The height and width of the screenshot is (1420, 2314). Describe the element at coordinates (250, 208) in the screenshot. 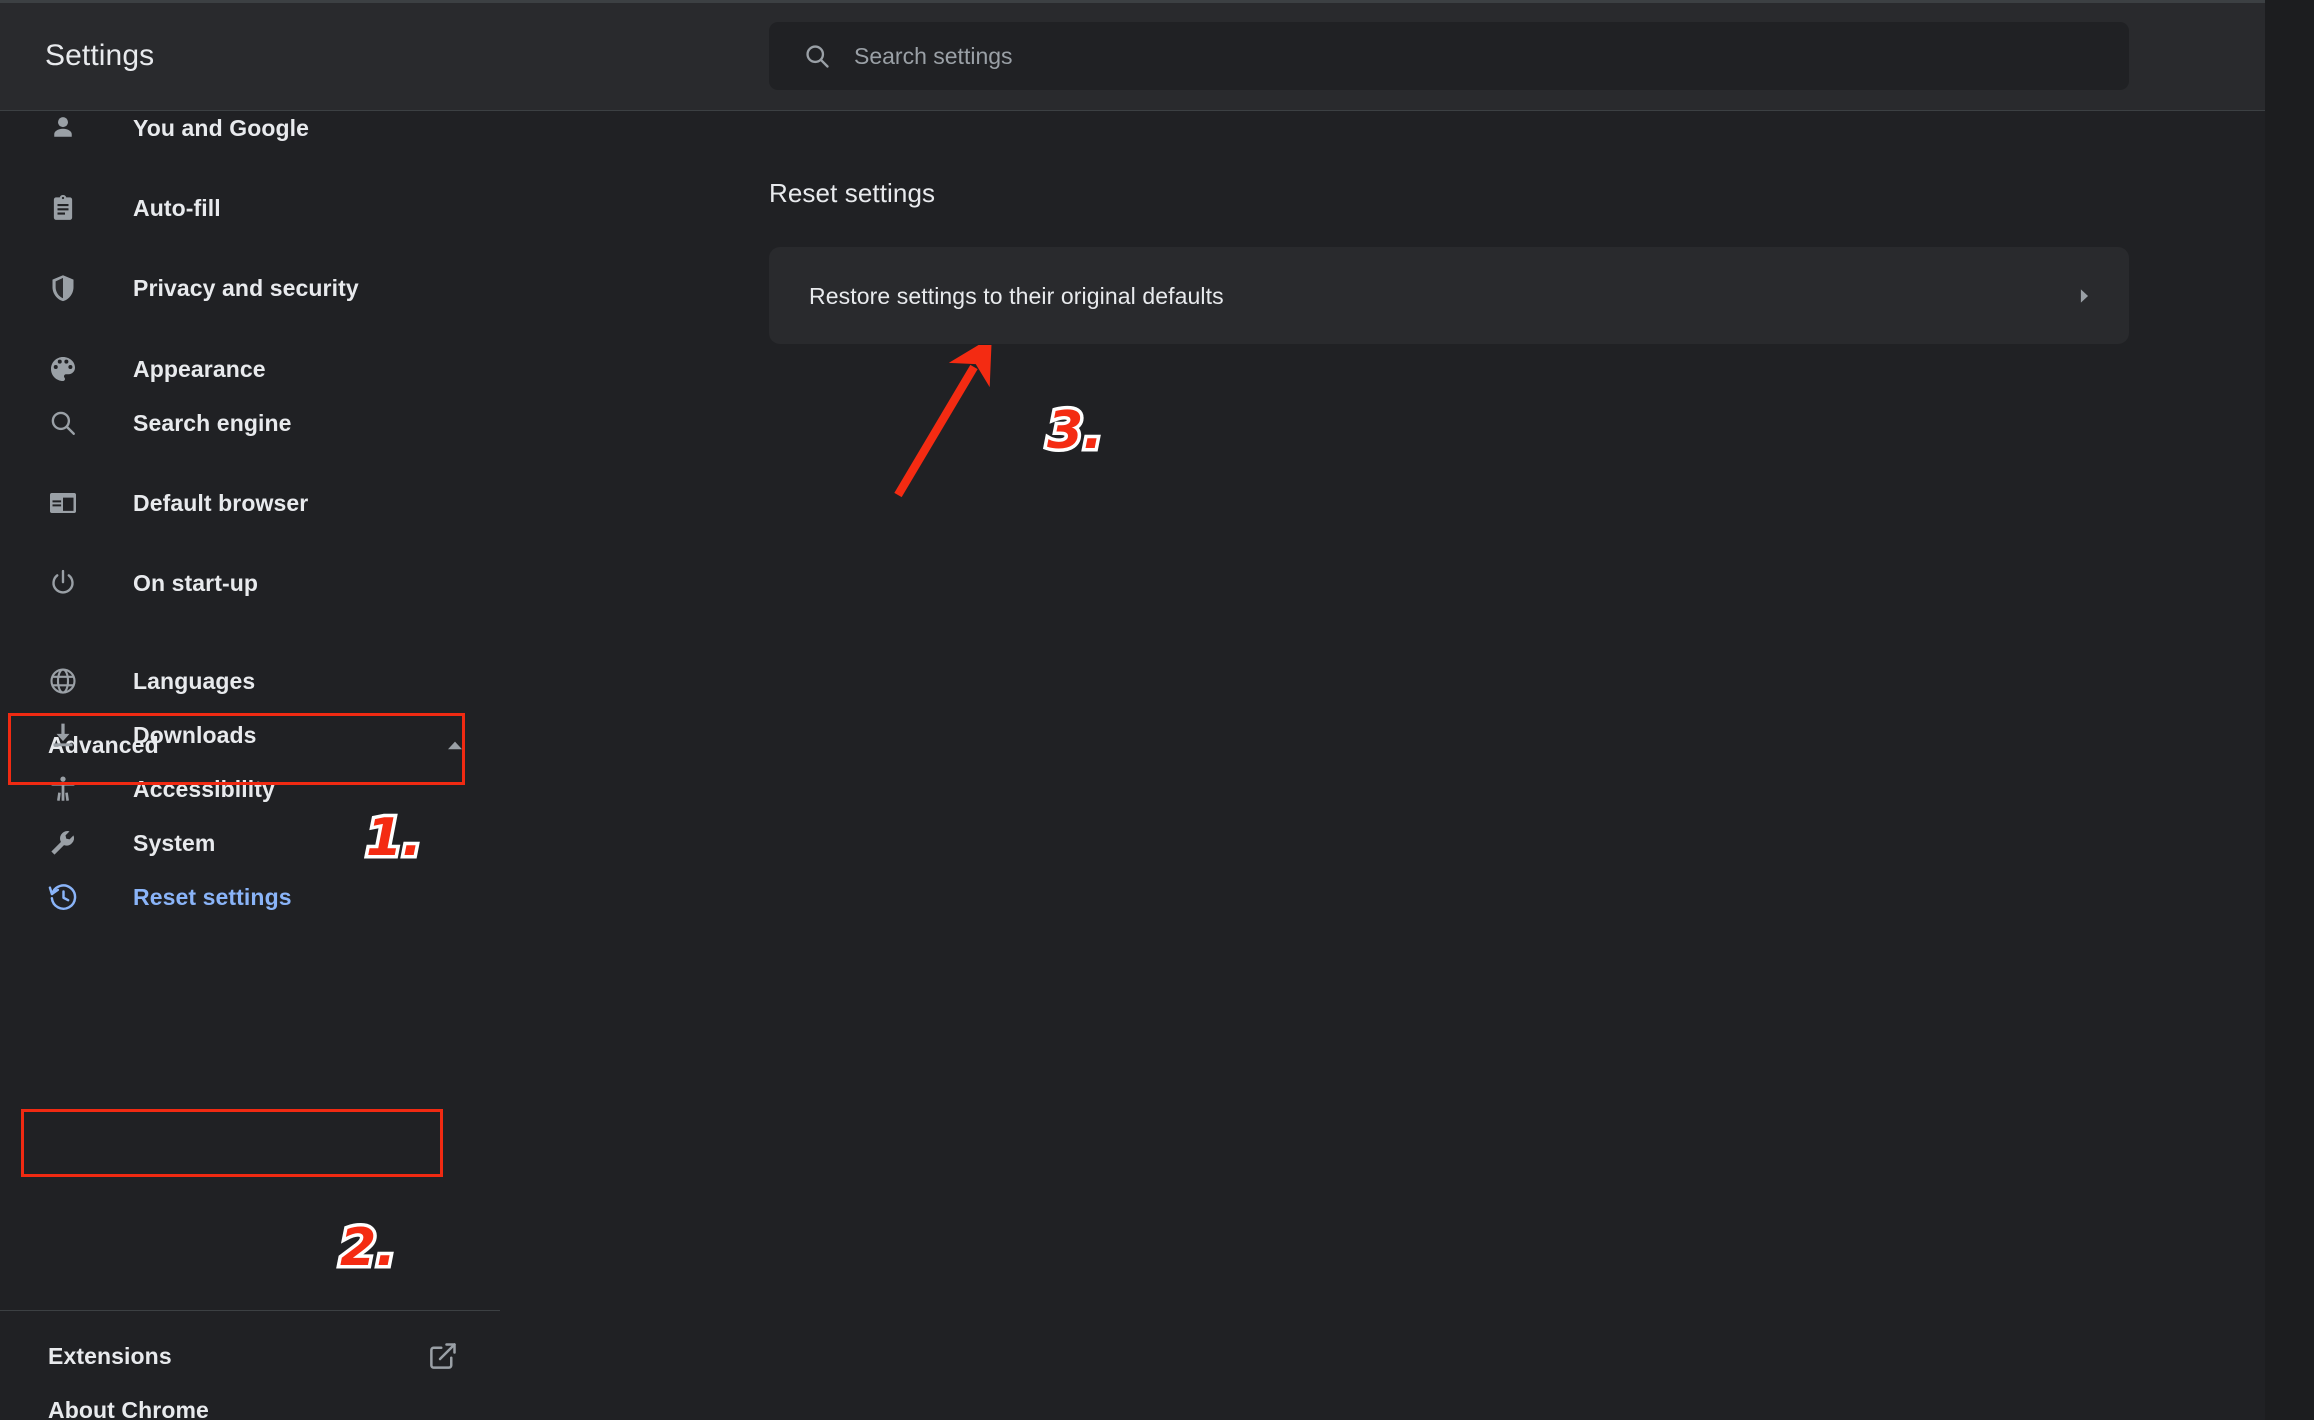

I see `sidebar-item-auto-fill: Auto-fill` at that location.